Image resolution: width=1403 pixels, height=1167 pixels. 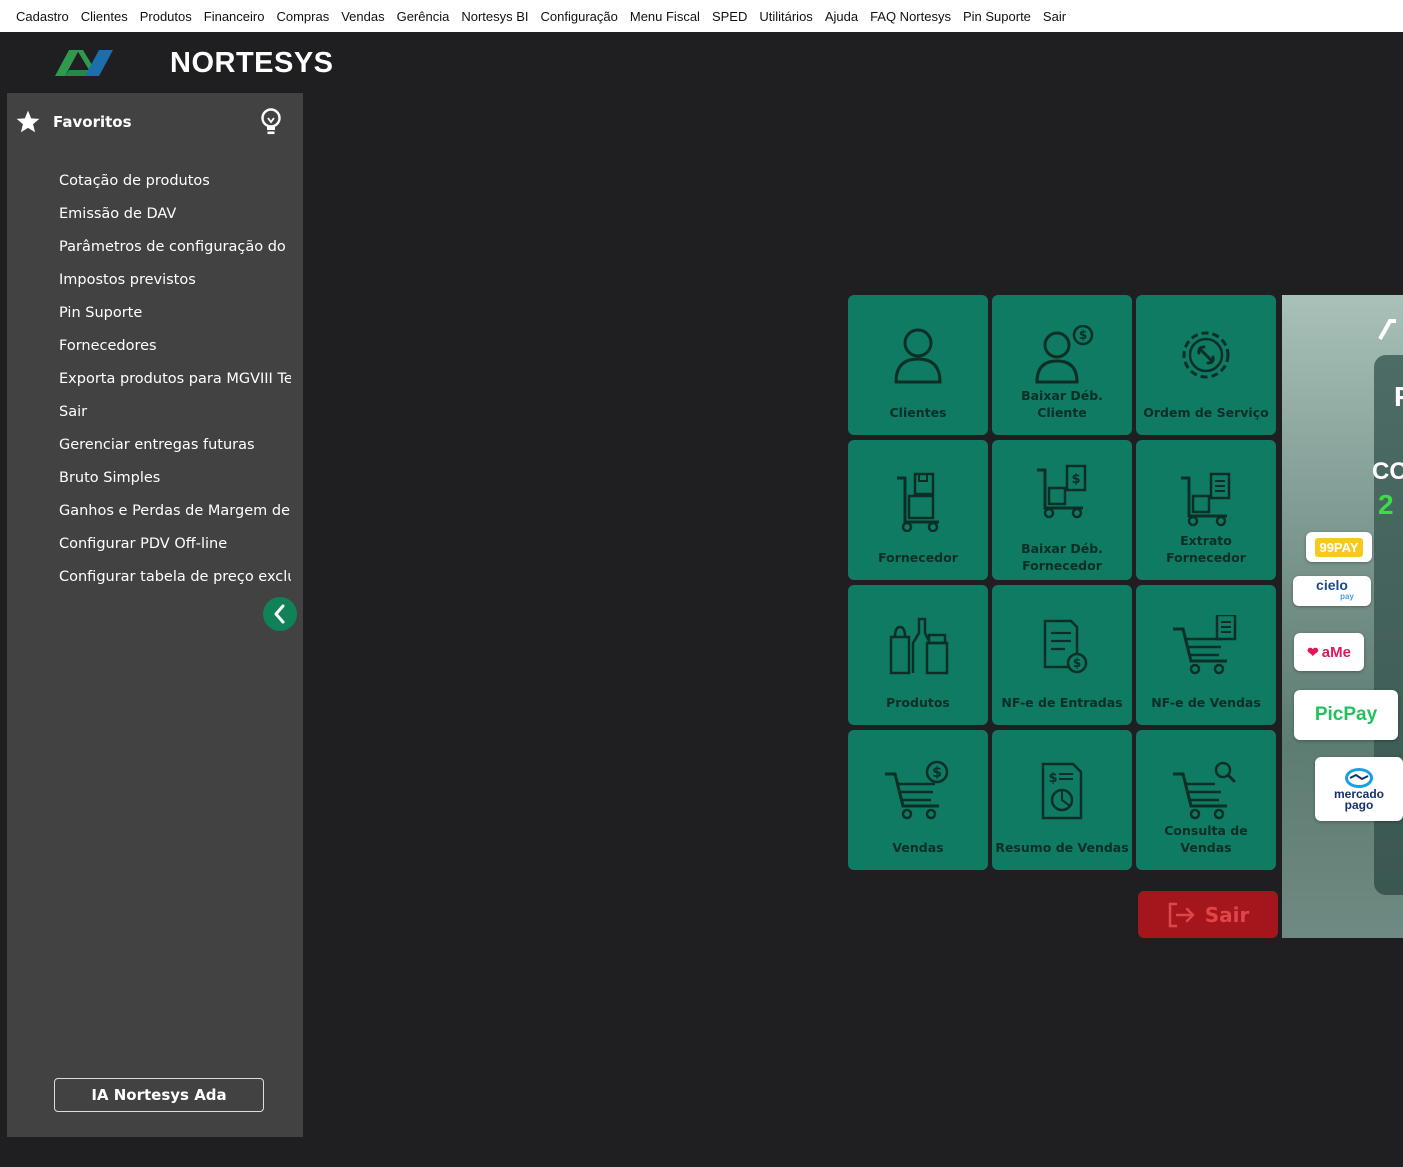 I want to click on favorites-title: Favoritos, so click(x=92, y=122).